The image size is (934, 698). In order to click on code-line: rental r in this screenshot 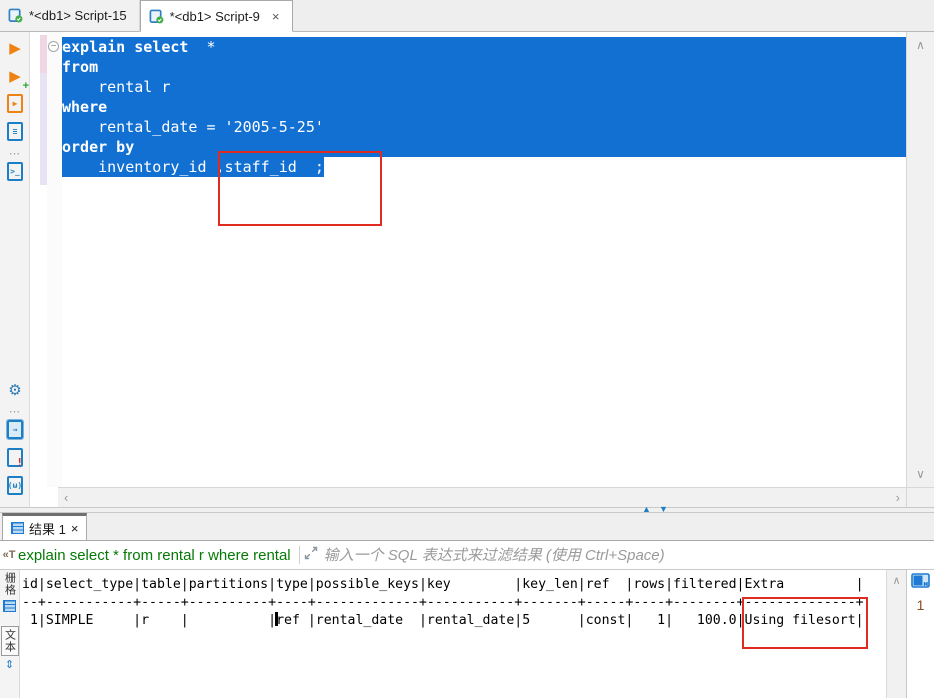, I will do `click(484, 87)`.